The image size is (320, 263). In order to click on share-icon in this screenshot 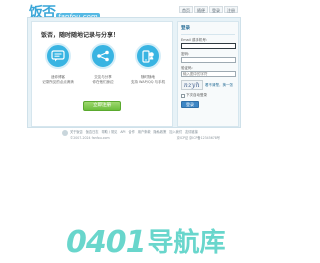, I will do `click(103, 56)`.